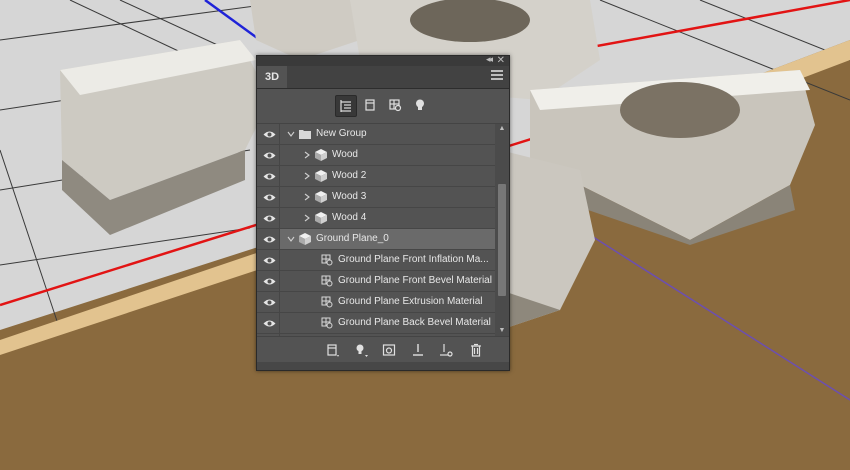  Describe the element at coordinates (387, 134) in the screenshot. I see `layer-name-cell: New Group` at that location.